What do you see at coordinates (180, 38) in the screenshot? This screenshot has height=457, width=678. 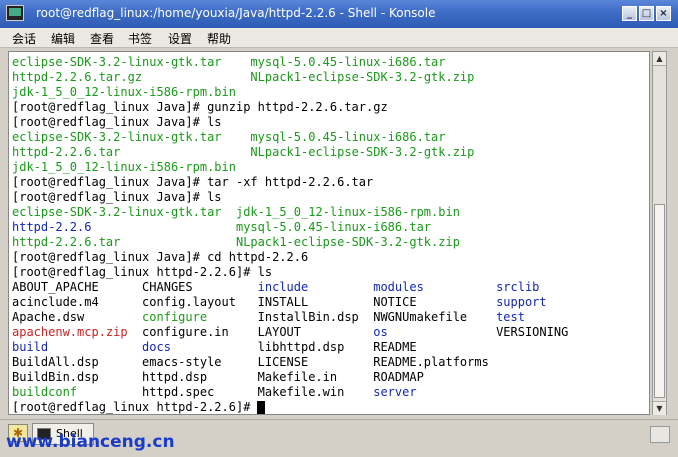 I see `menu-settings: 设置` at bounding box center [180, 38].